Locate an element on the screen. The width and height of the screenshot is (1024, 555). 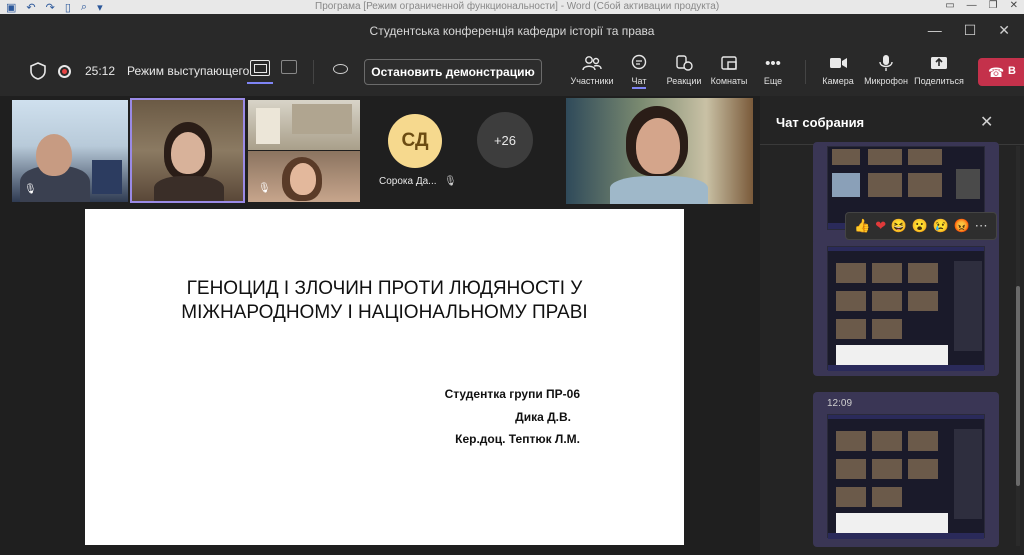
undo-icon: ↶ is located at coordinates (30, 7).